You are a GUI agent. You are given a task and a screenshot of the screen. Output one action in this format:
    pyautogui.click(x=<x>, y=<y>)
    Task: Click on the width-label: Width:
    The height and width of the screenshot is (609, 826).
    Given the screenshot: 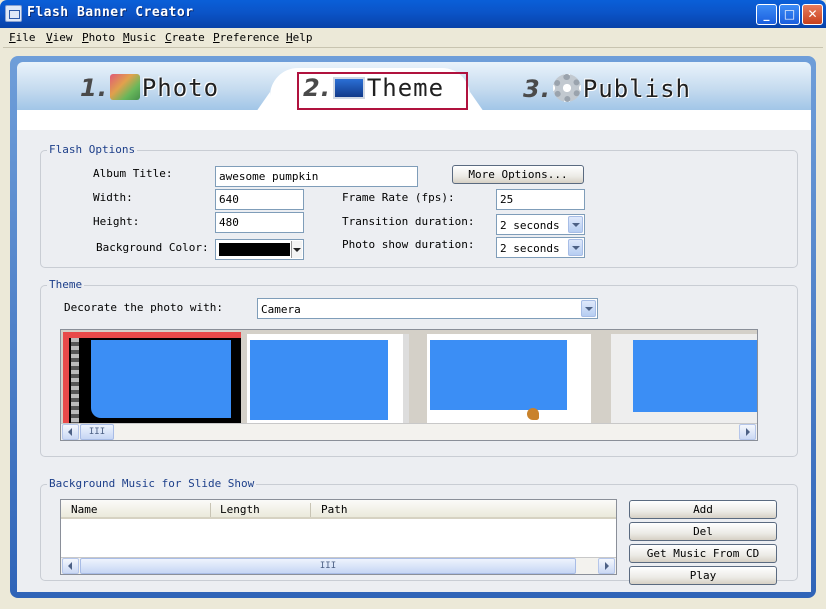 What is the action you would take?
    pyautogui.click(x=113, y=197)
    